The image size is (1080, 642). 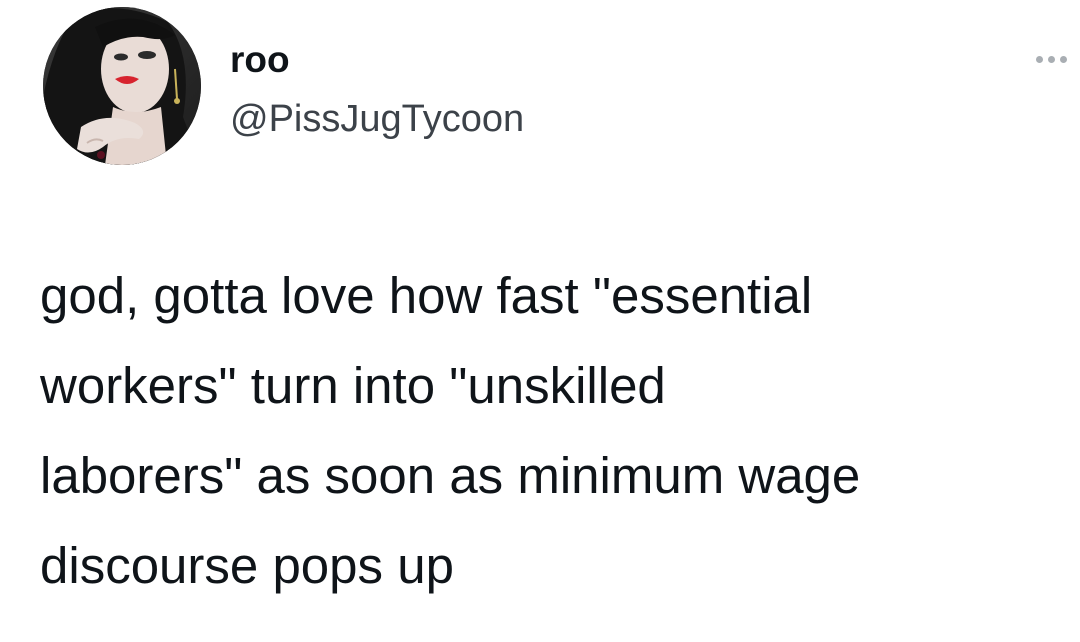 What do you see at coordinates (426, 295) in the screenshot?
I see `tweet-text-line: god, gotta love how fast "essential` at bounding box center [426, 295].